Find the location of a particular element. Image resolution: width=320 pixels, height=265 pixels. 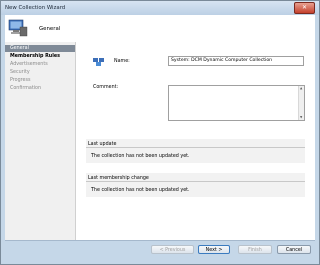

nav-item-membership-rules: Membership Rules is located at coordinates (40, 56).